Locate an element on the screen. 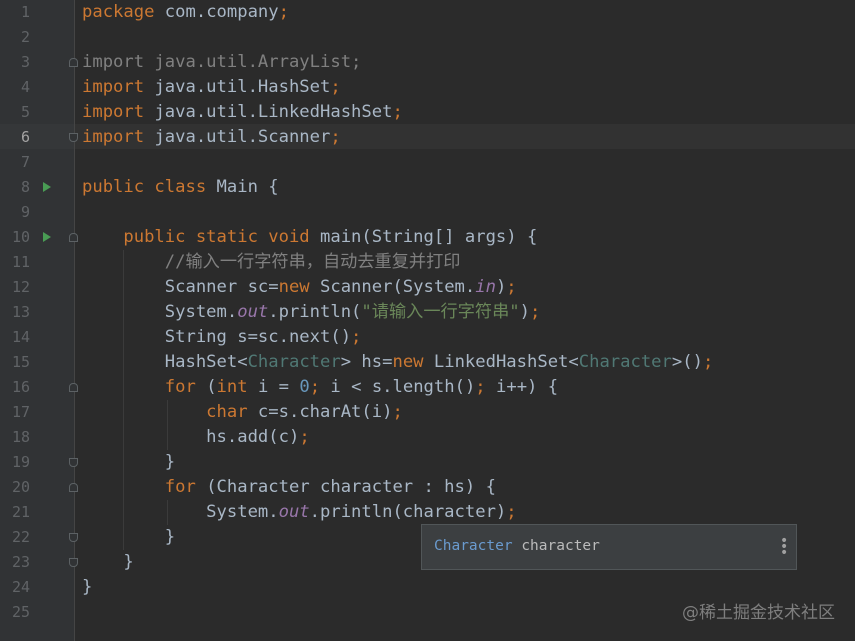  line-number: 11 is located at coordinates (15, 262).